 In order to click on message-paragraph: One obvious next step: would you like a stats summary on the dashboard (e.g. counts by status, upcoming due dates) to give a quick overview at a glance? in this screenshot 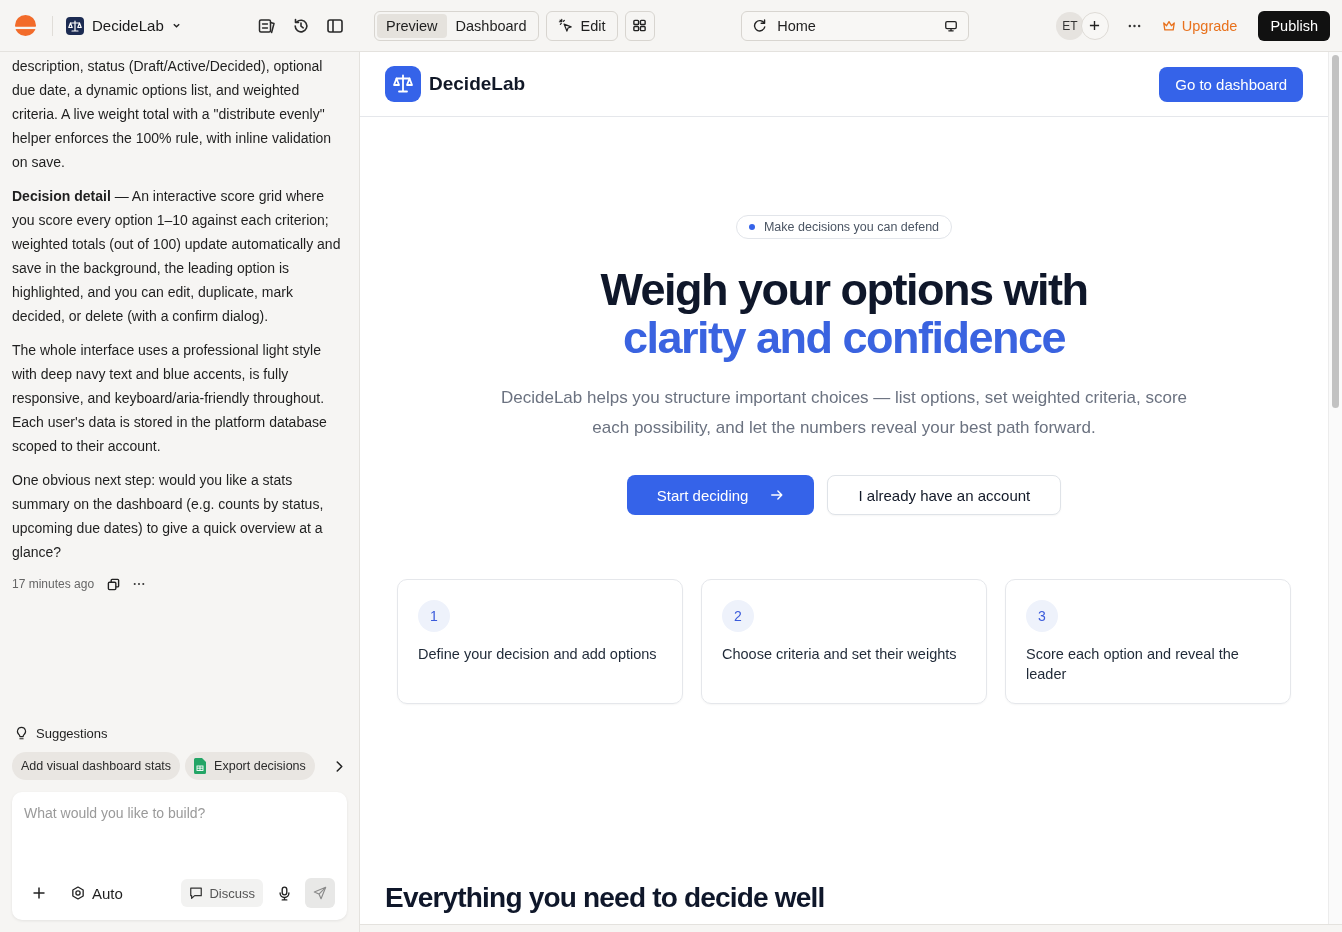, I will do `click(168, 516)`.